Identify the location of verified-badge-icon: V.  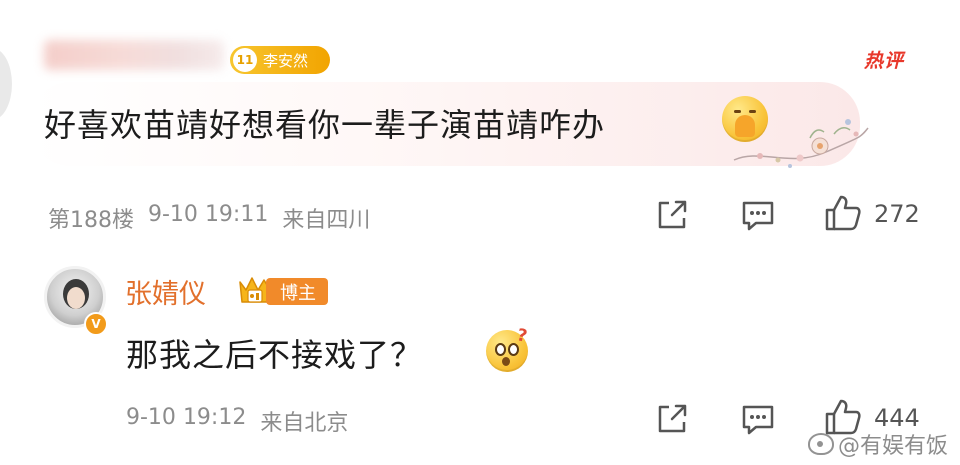
(96, 324).